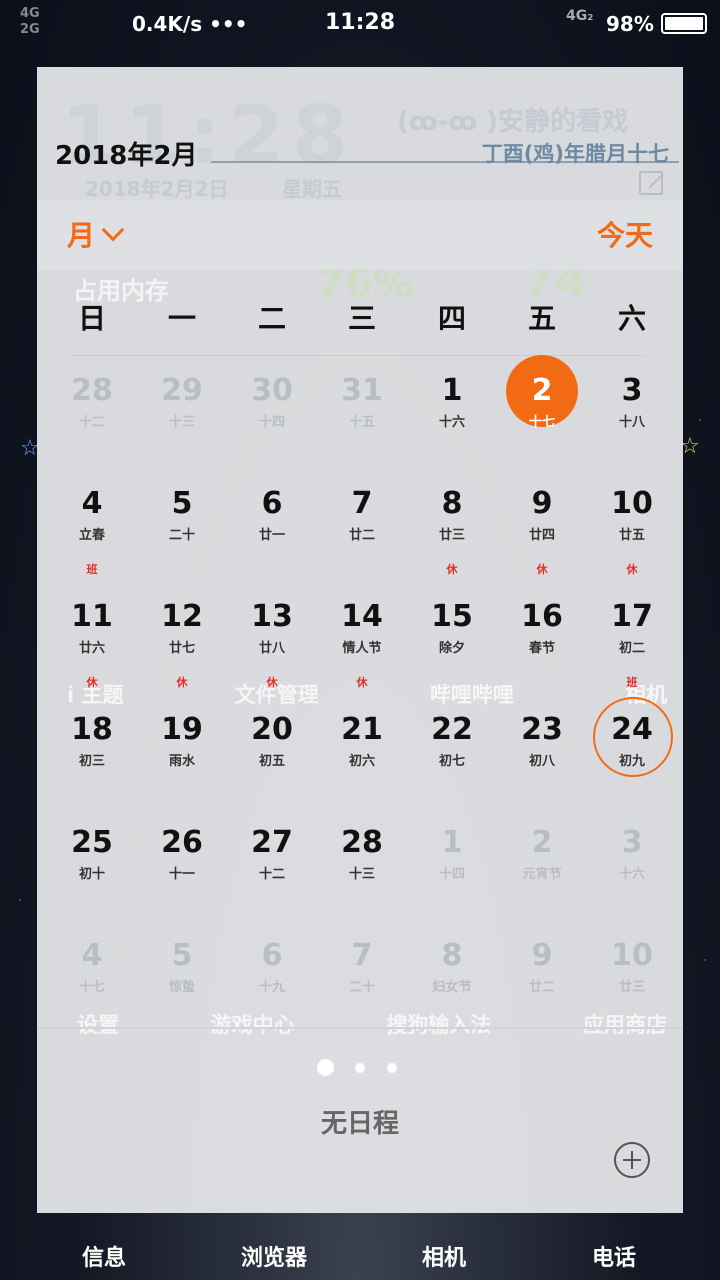 The height and width of the screenshot is (1280, 720). I want to click on day-number: 24, so click(632, 729).